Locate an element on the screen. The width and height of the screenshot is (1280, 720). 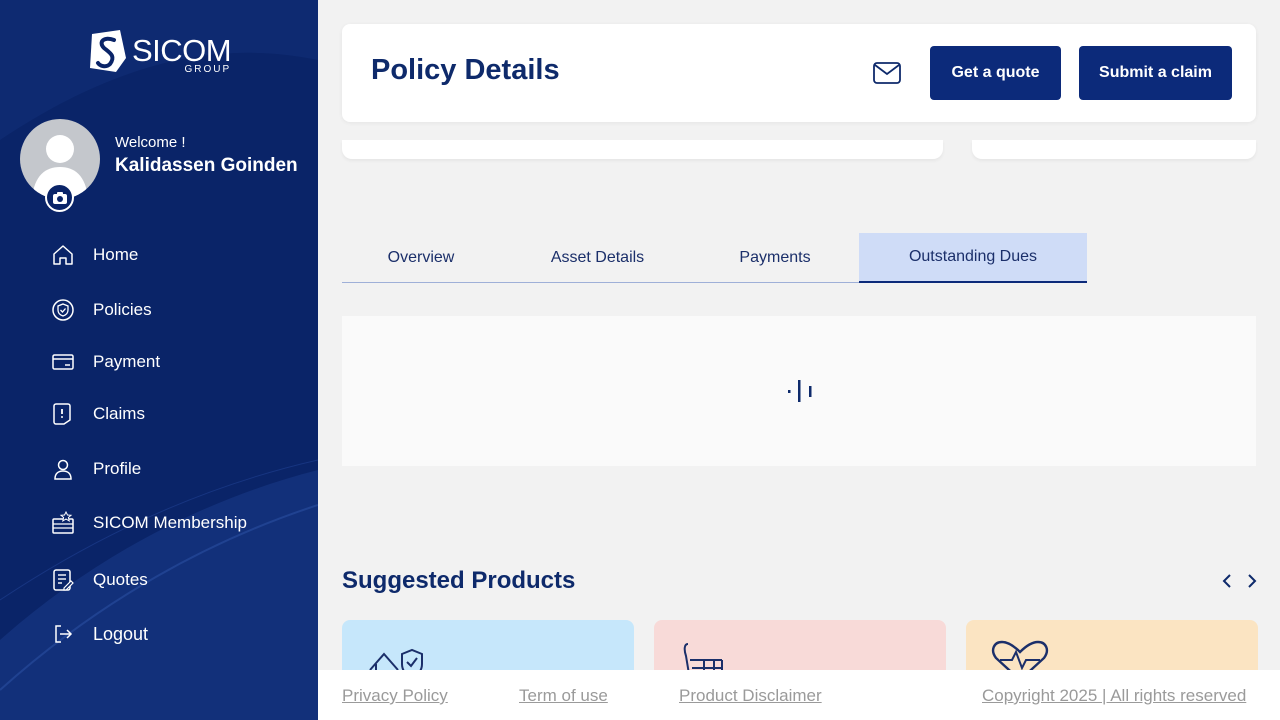
policy-side-card-partial is located at coordinates (1114, 149).